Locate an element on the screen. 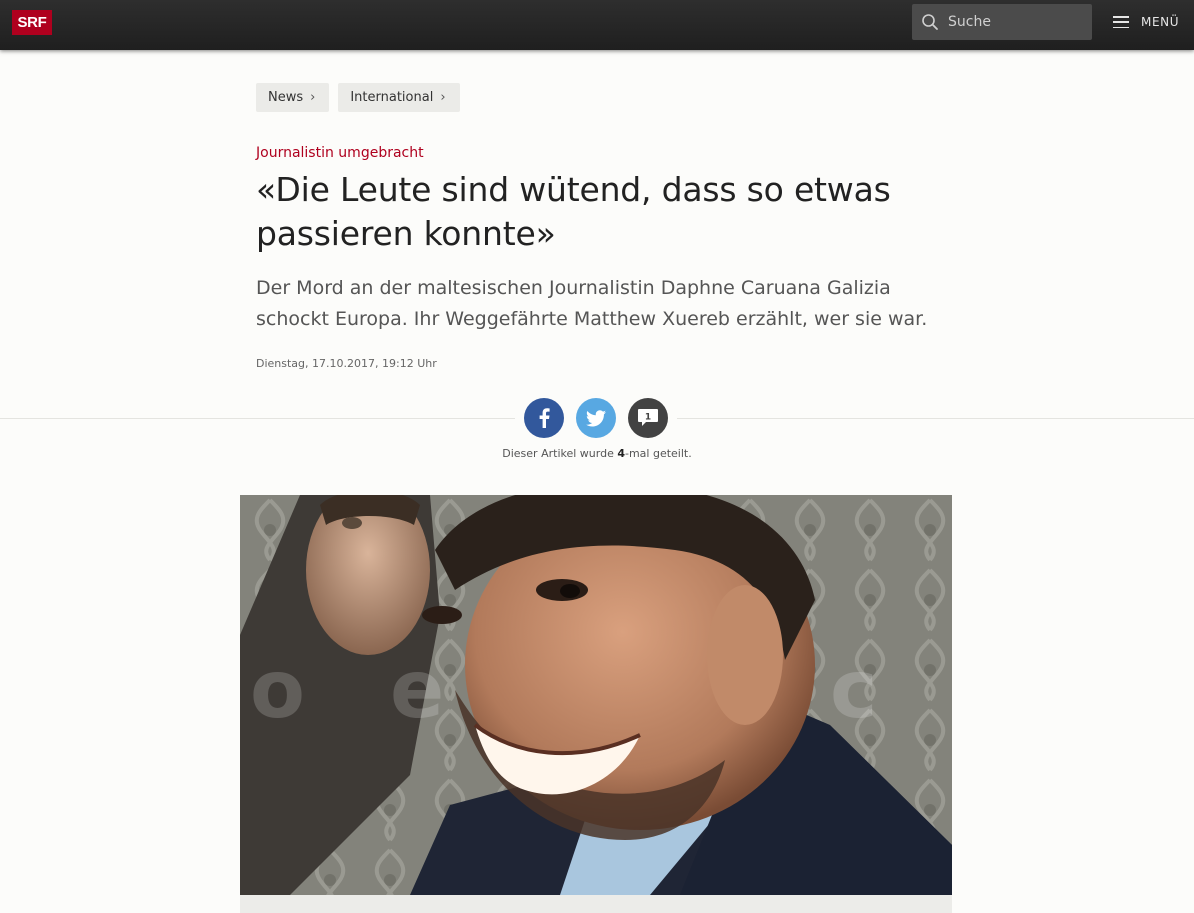 The width and height of the screenshot is (1194, 913). top-navigation-bar: SRF Suche MENÜ is located at coordinates (597, 25).